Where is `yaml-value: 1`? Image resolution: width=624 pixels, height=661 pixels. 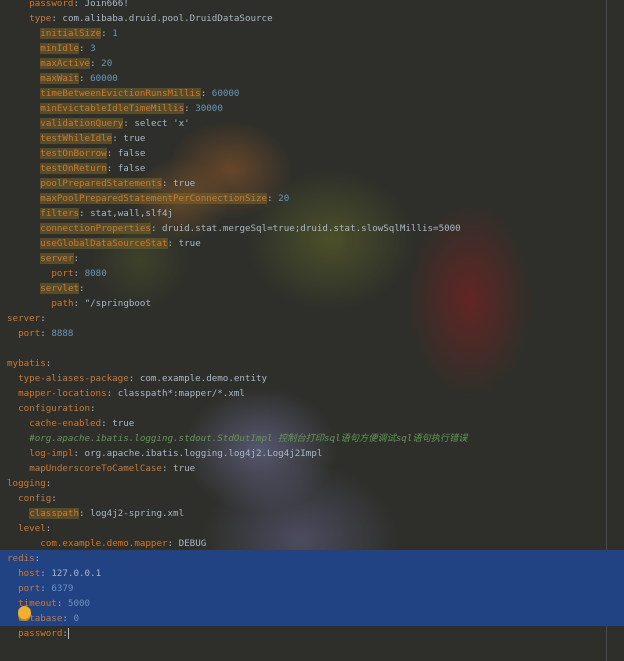 yaml-value: 1 is located at coordinates (115, 33).